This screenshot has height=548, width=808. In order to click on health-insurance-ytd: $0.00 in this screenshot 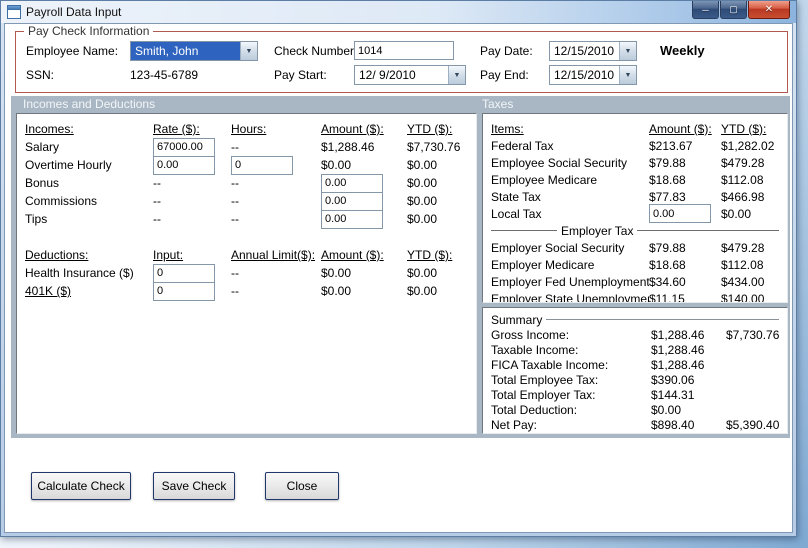, I will do `click(422, 273)`.